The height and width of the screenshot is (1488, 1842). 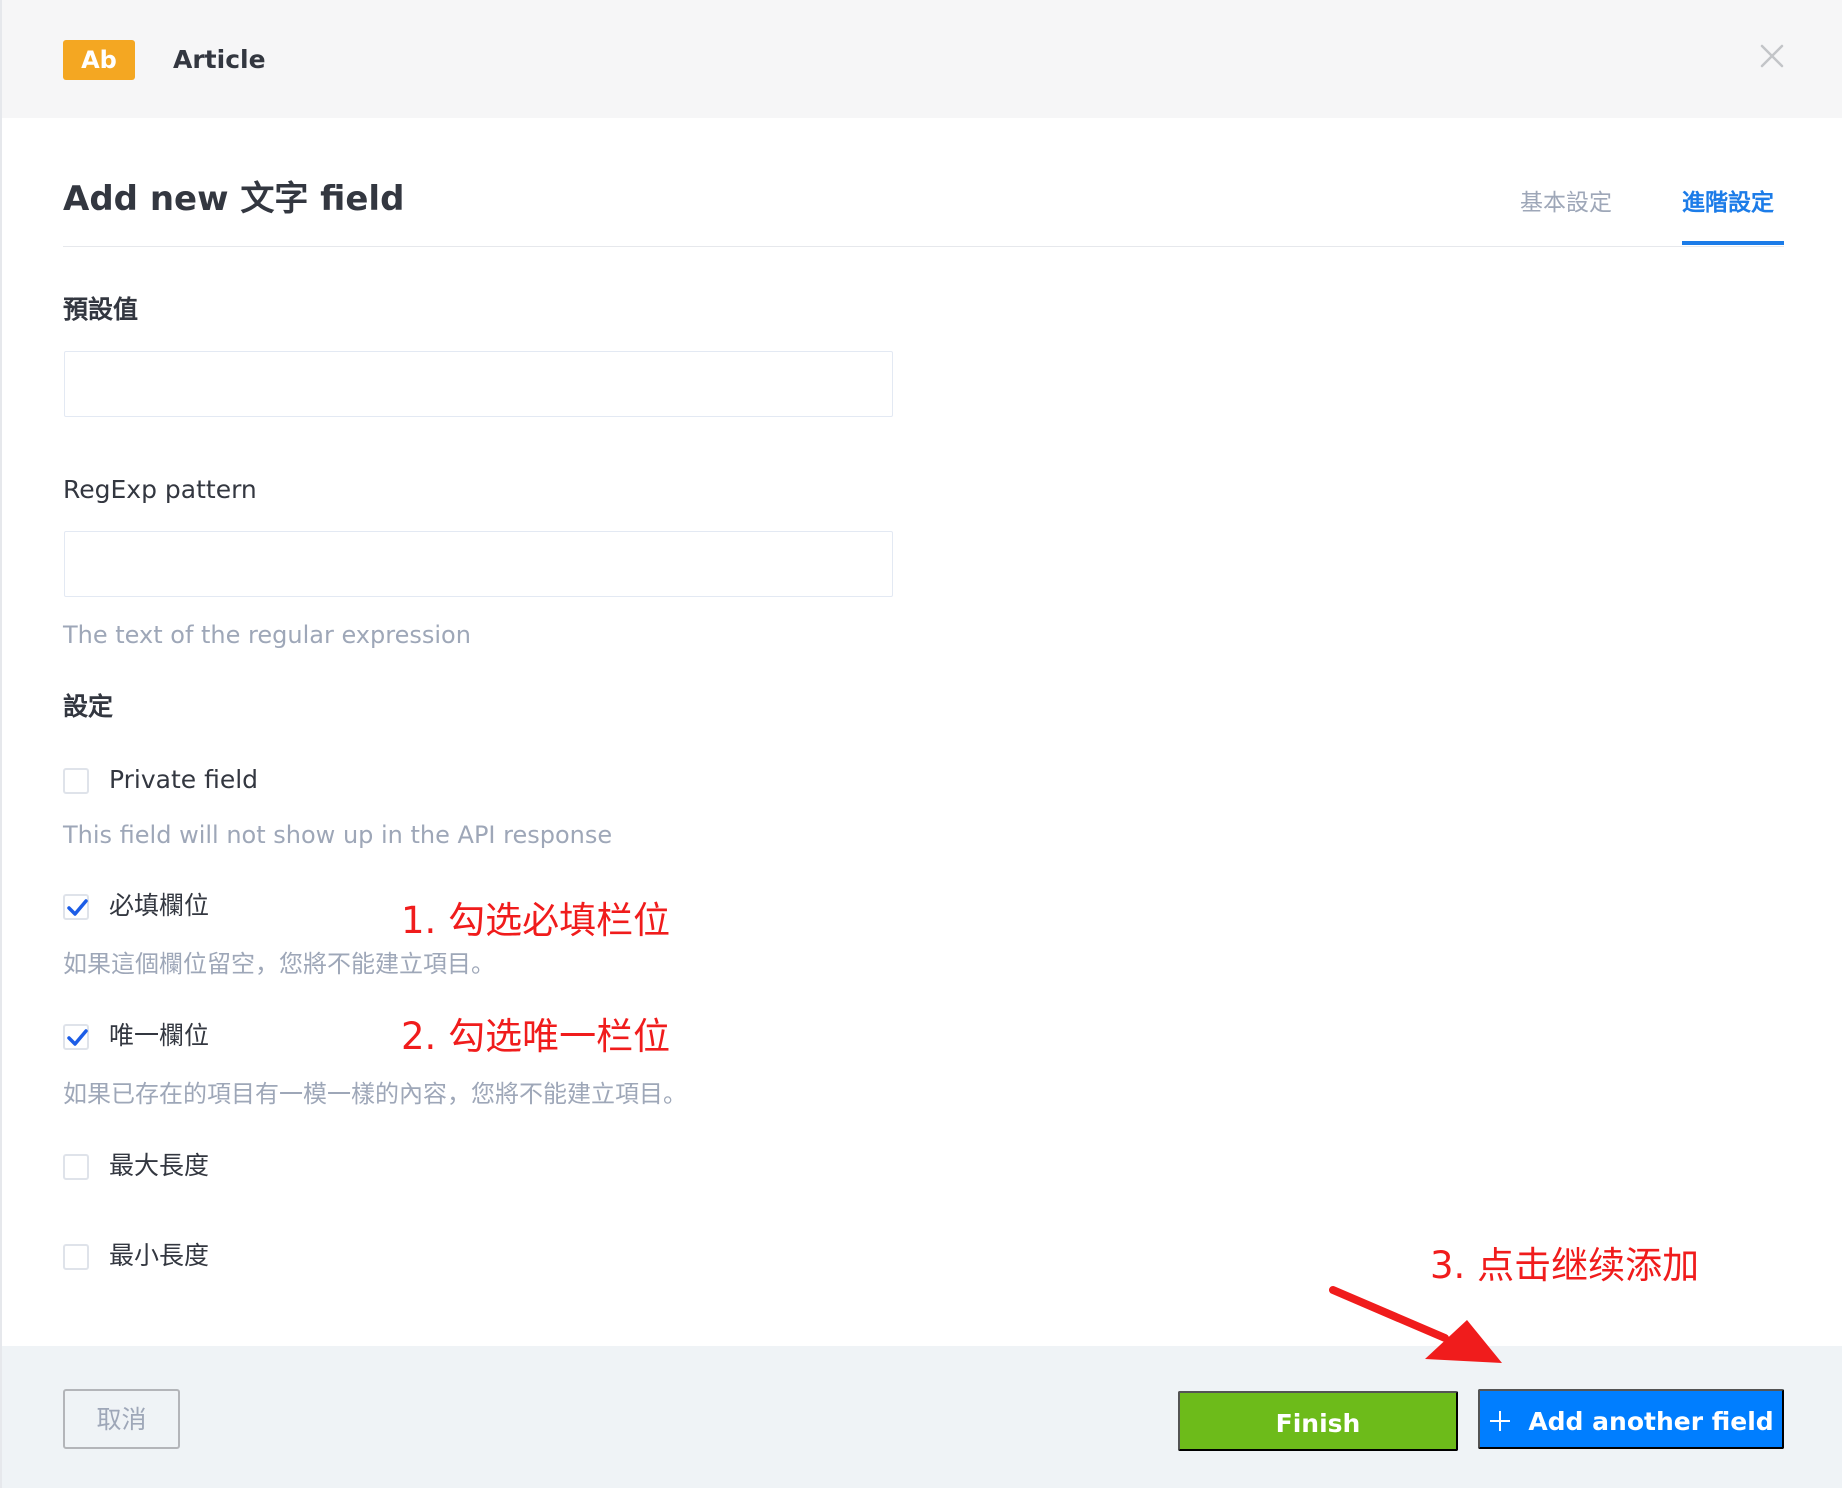 I want to click on field-type-badge: Ab, so click(x=99, y=60).